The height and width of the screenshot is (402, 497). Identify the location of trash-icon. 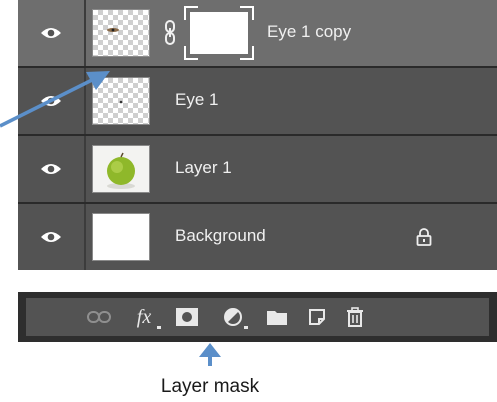
(355, 317).